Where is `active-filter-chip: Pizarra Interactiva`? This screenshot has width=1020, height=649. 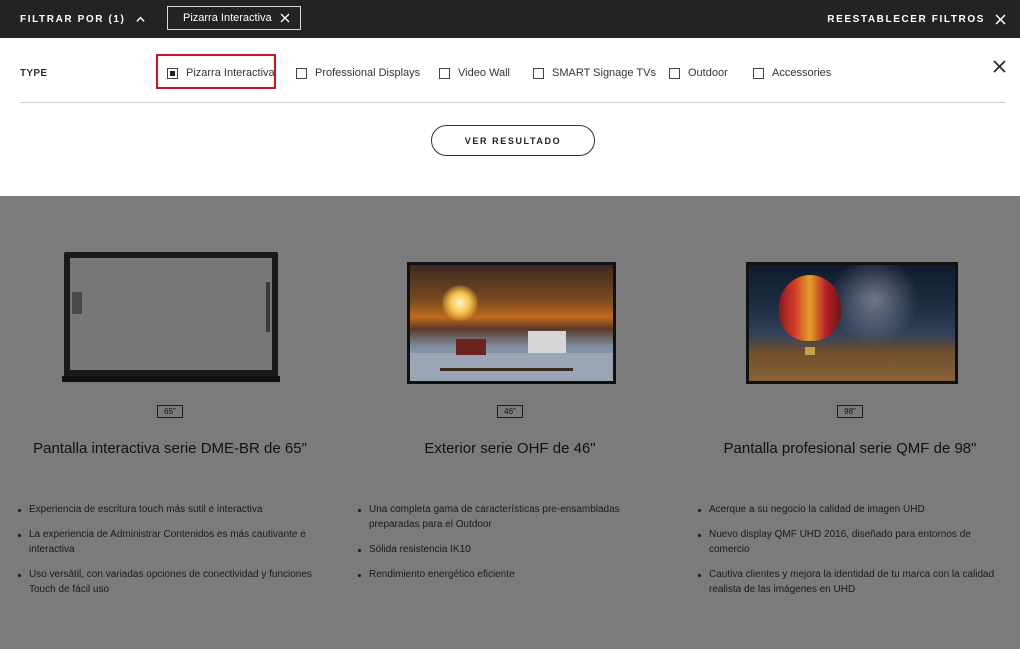 active-filter-chip: Pizarra Interactiva is located at coordinates (234, 18).